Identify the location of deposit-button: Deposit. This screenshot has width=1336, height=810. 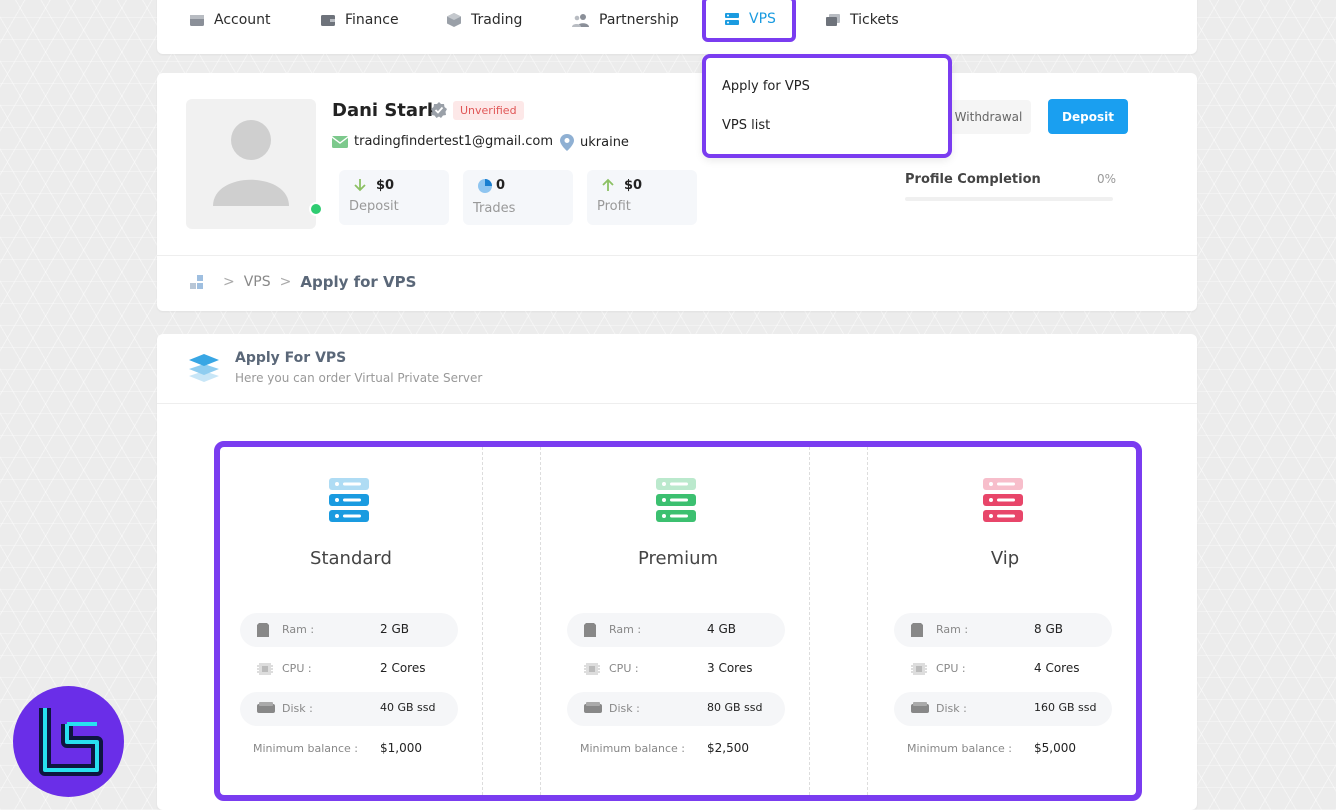
(1088, 116).